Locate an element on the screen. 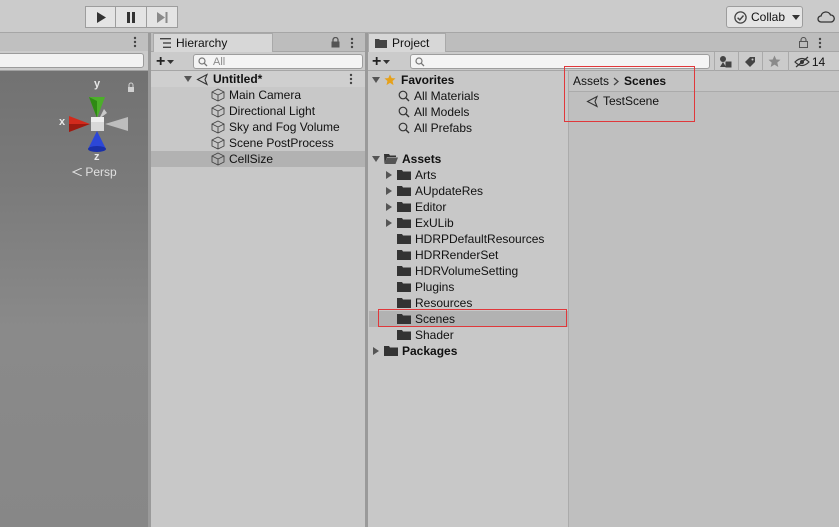  packages-header: Packages is located at coordinates (414, 351).